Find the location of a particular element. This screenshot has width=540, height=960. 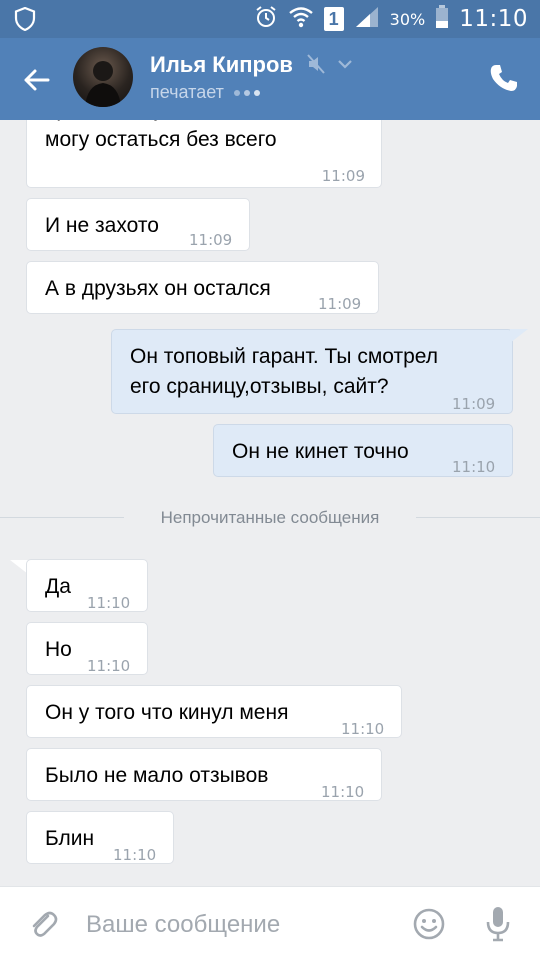

chevron-down-icon is located at coordinates (345, 64).